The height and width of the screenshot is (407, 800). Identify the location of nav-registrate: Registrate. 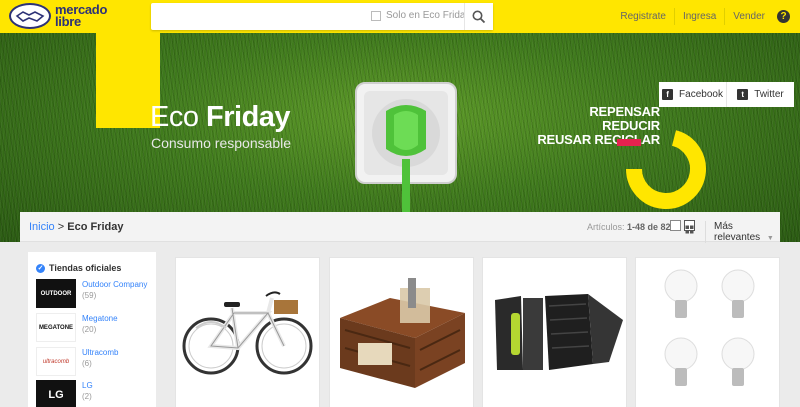
(643, 16).